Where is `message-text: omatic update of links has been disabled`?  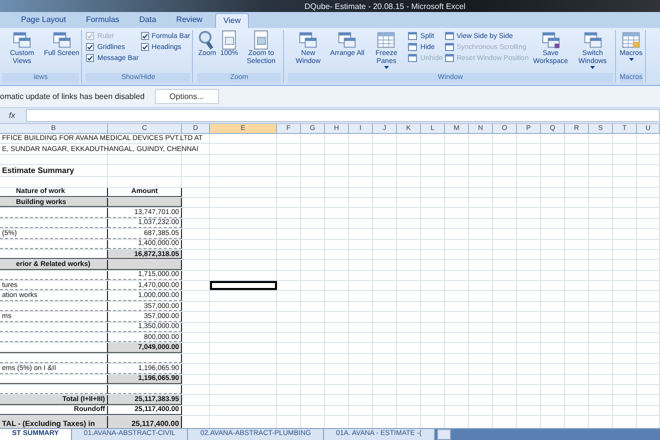
message-text: omatic update of links has been disabled is located at coordinates (72, 96).